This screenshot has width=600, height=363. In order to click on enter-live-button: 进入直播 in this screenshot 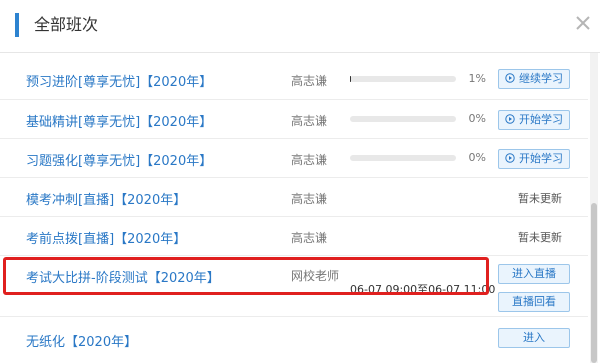, I will do `click(534, 274)`.